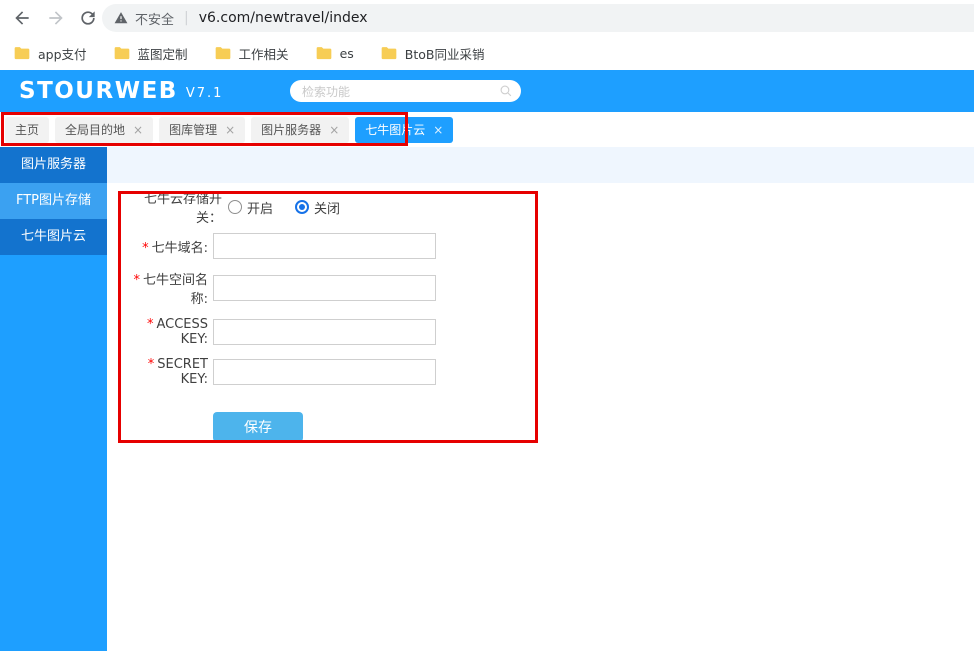  I want to click on radio-label: 开启, so click(260, 209).